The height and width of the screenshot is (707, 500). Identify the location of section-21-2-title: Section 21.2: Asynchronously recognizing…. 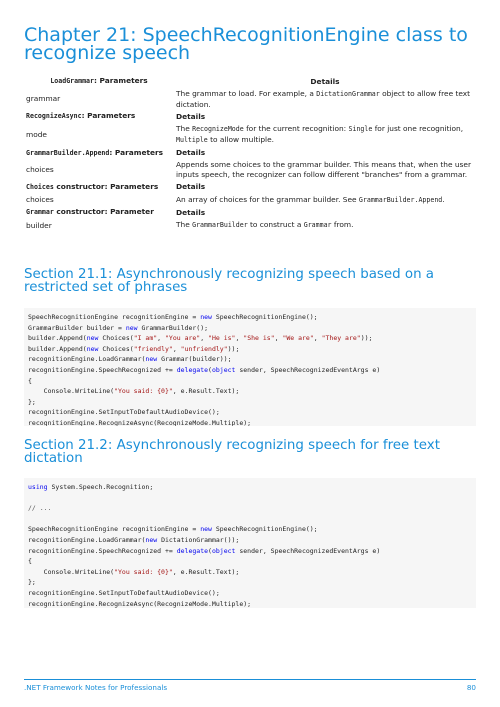
(232, 452).